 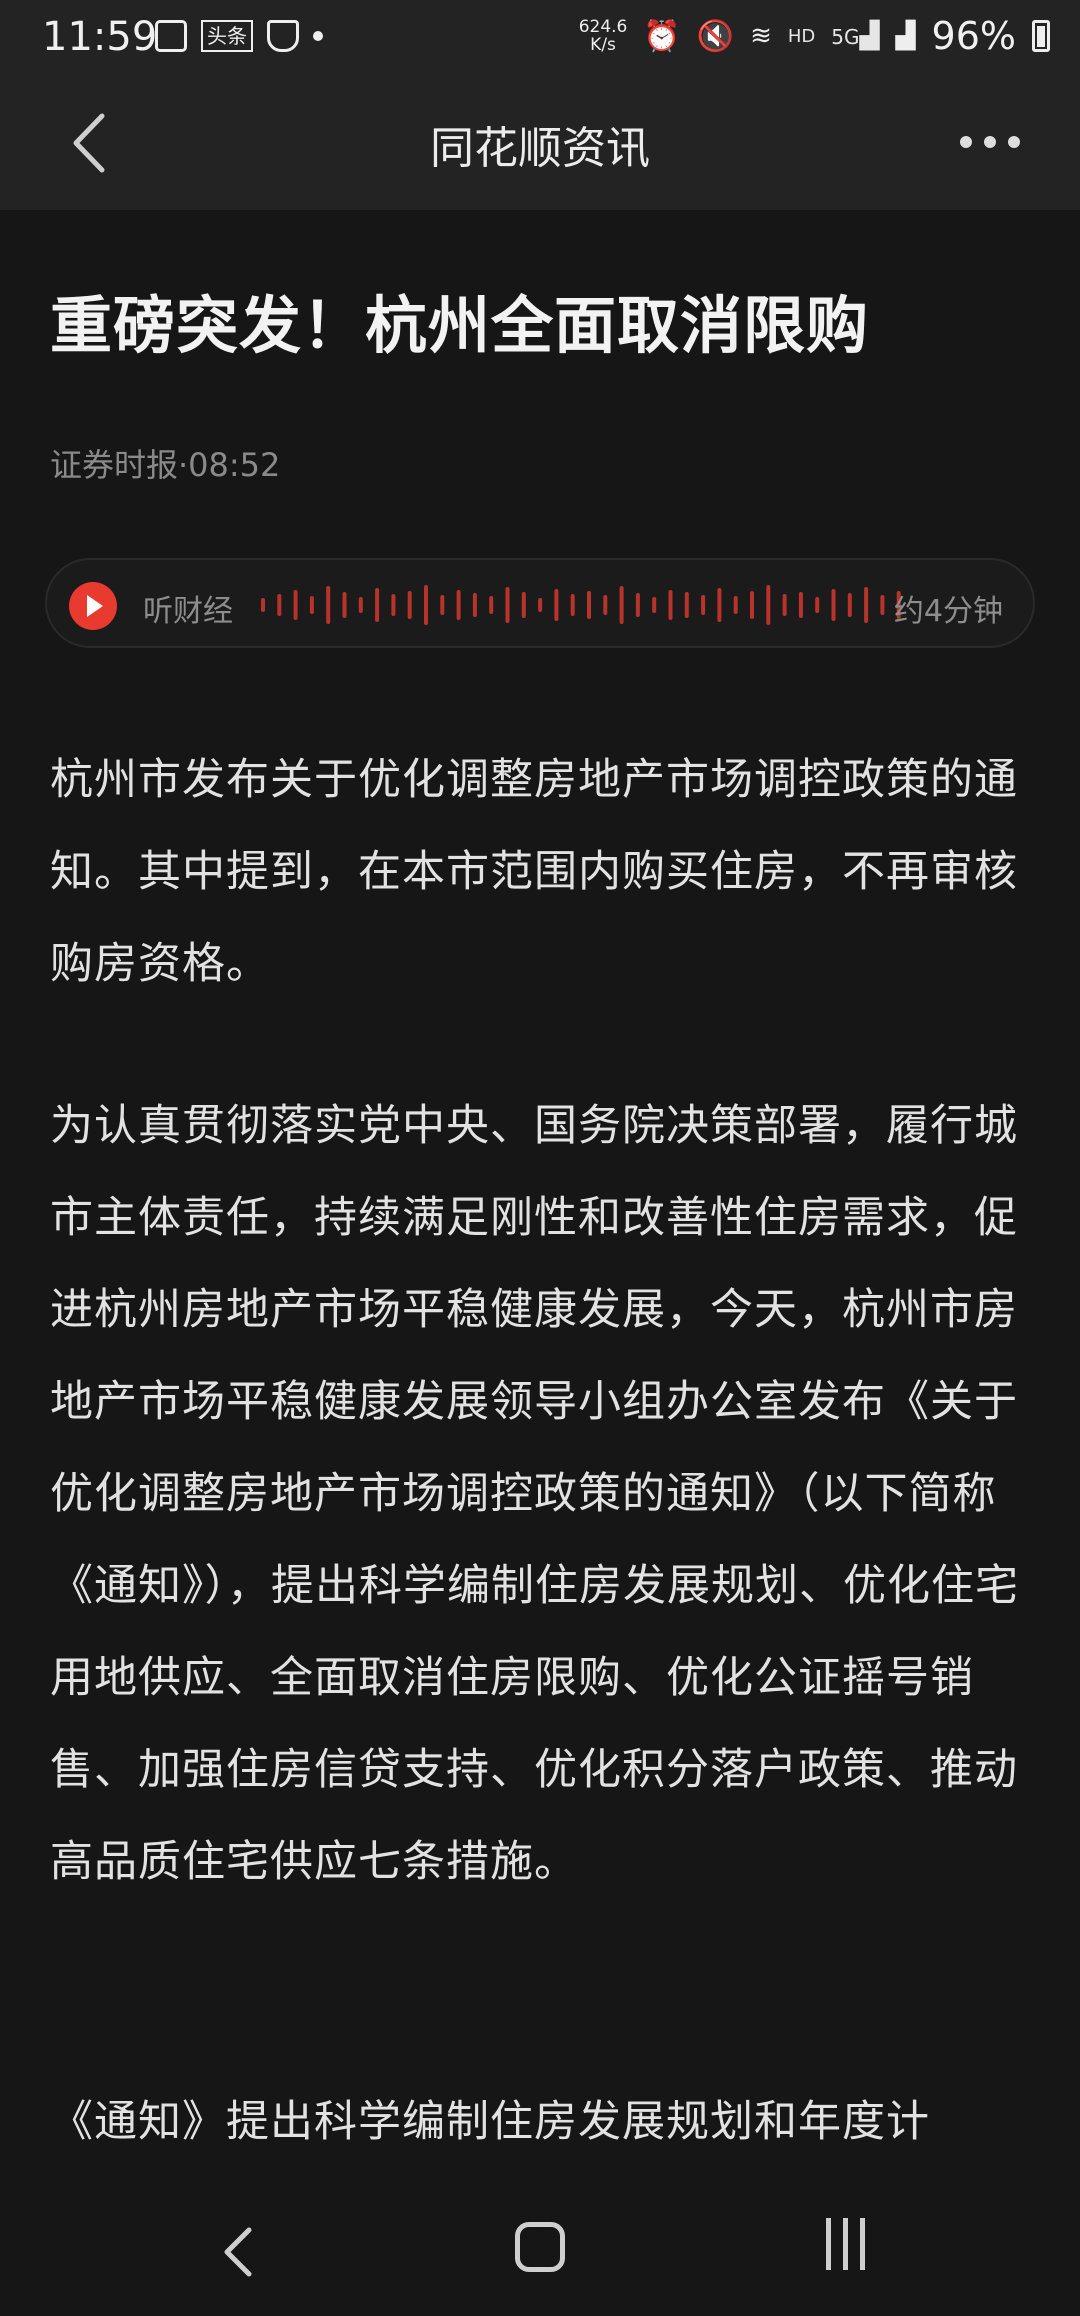 I want to click on status-notification-icons: 头条, so click(x=239, y=36).